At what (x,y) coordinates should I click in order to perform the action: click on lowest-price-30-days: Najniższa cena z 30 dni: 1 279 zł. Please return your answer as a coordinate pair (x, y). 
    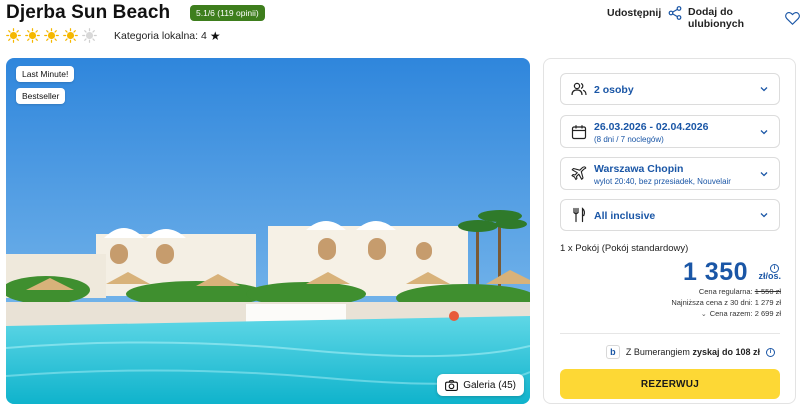
    Looking at the image, I should click on (726, 302).